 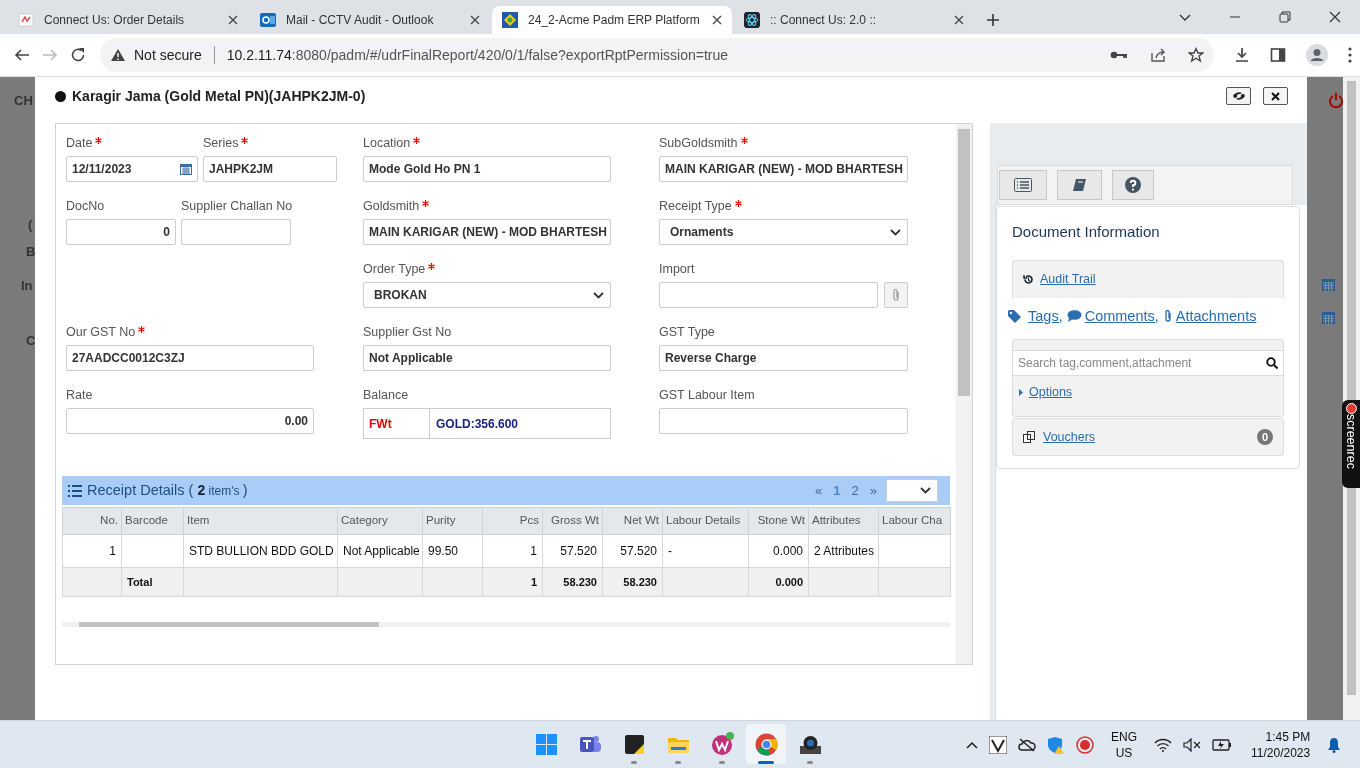 I want to click on modal-title: Karagir Jama (Gold Metal PN)(JAHPK2JM-0), so click(x=219, y=96).